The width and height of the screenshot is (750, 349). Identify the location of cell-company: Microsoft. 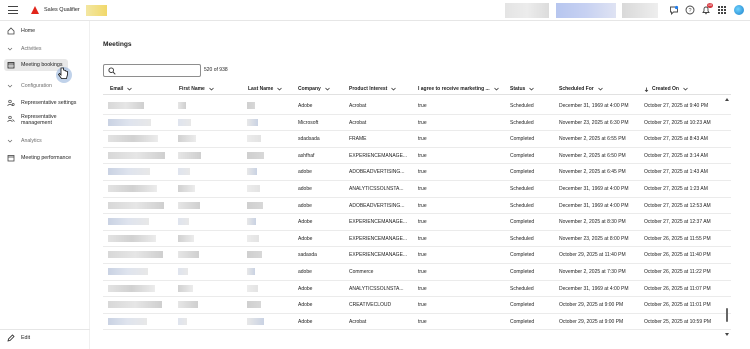
(308, 122).